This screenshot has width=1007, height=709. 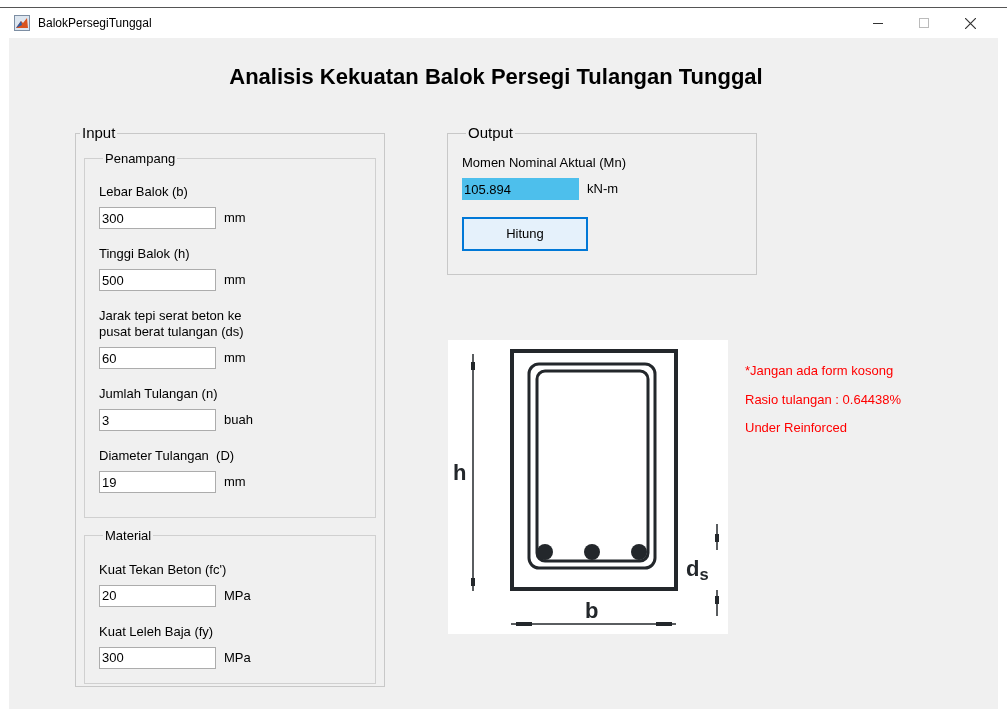 I want to click on input-field: 3, so click(x=157, y=420).